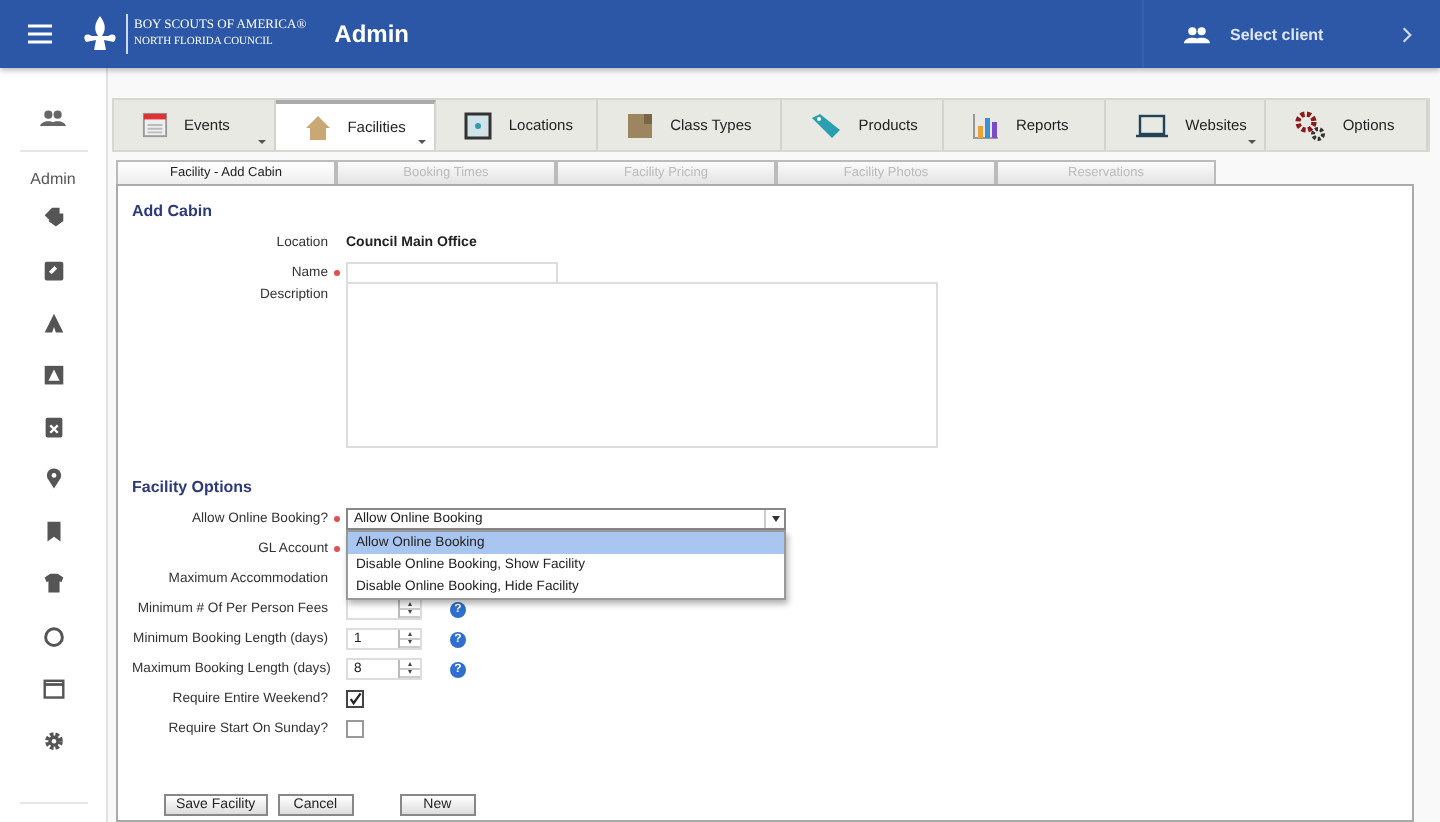 The image size is (1440, 822). What do you see at coordinates (53, 584) in the screenshot?
I see `shirt-icon` at bounding box center [53, 584].